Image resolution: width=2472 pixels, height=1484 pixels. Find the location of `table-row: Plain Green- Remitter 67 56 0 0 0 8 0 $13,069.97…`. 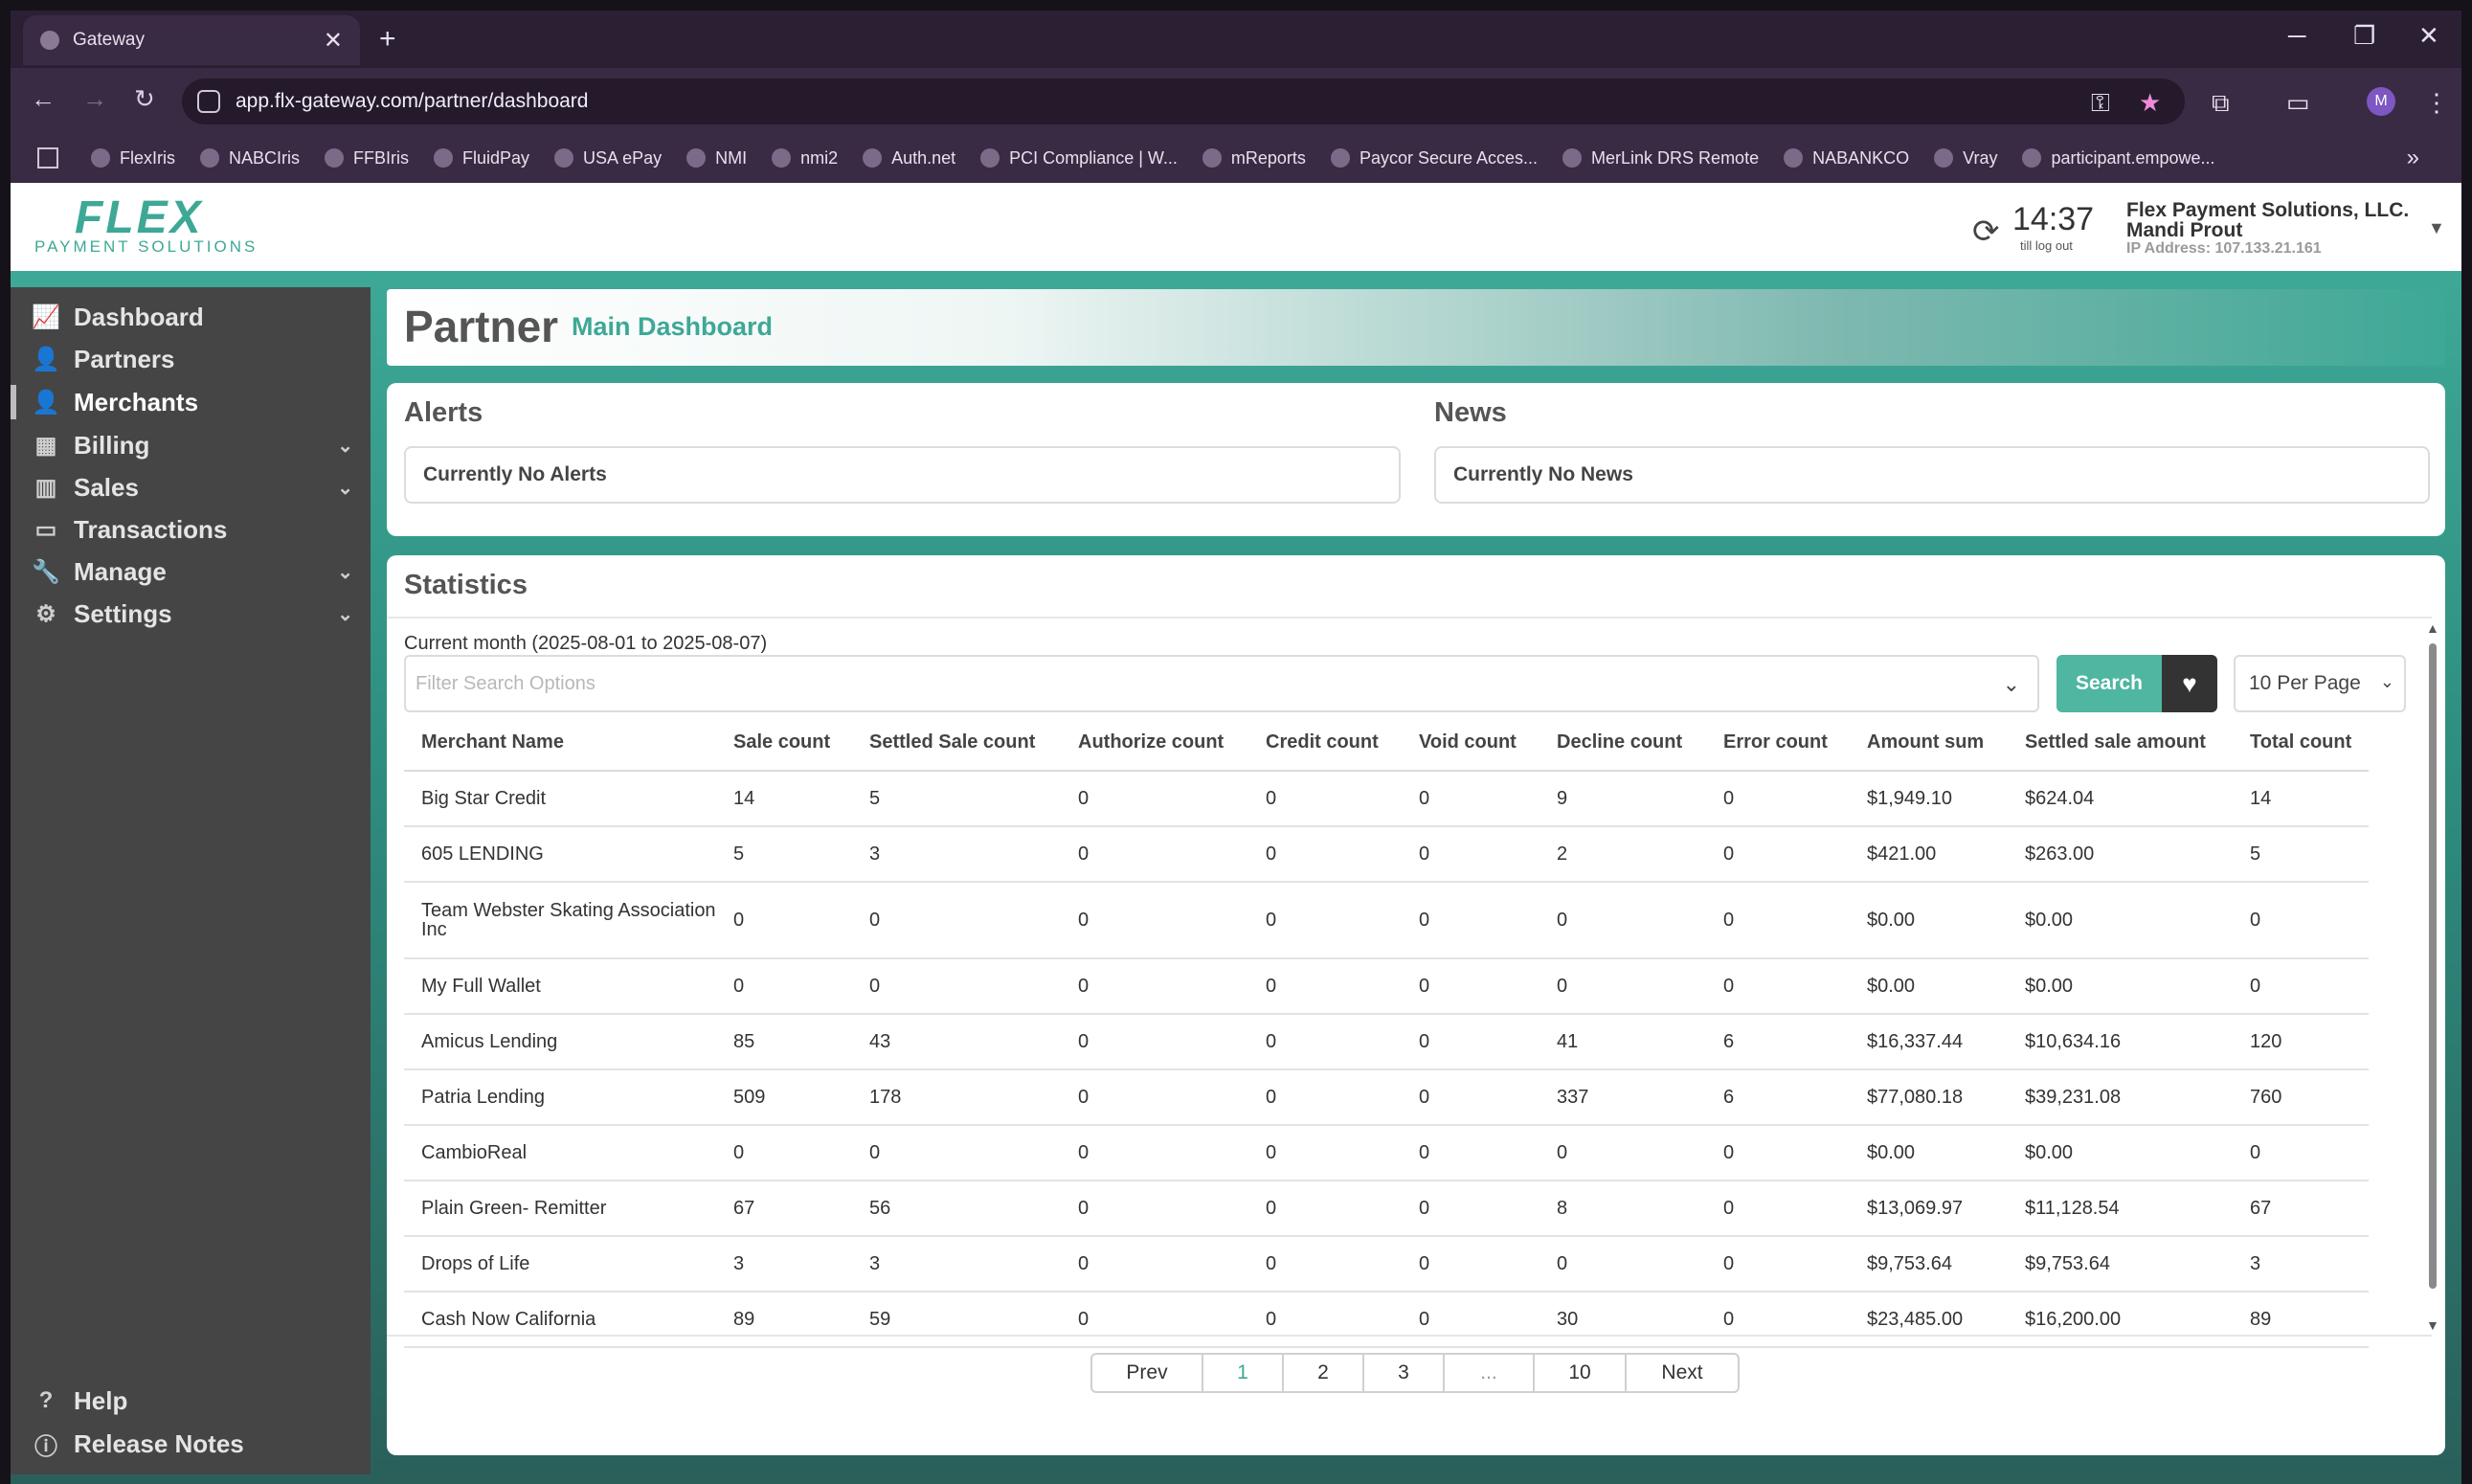

table-row: Plain Green- Remitter 67 56 0 0 0 8 0 $13,069.97… is located at coordinates (1386, 1208).